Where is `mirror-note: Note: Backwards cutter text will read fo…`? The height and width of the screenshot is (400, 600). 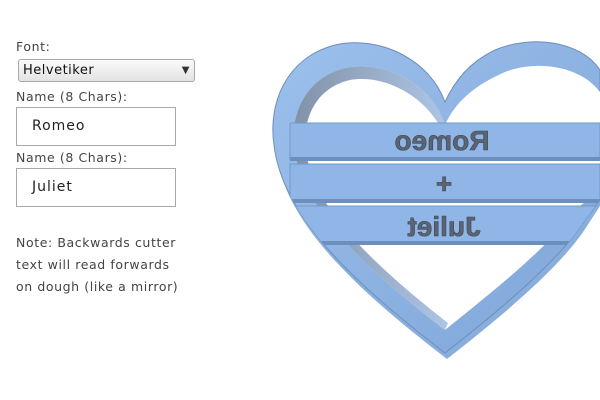
mirror-note: Note: Backwards cutter text will read fo… is located at coordinates (108, 265).